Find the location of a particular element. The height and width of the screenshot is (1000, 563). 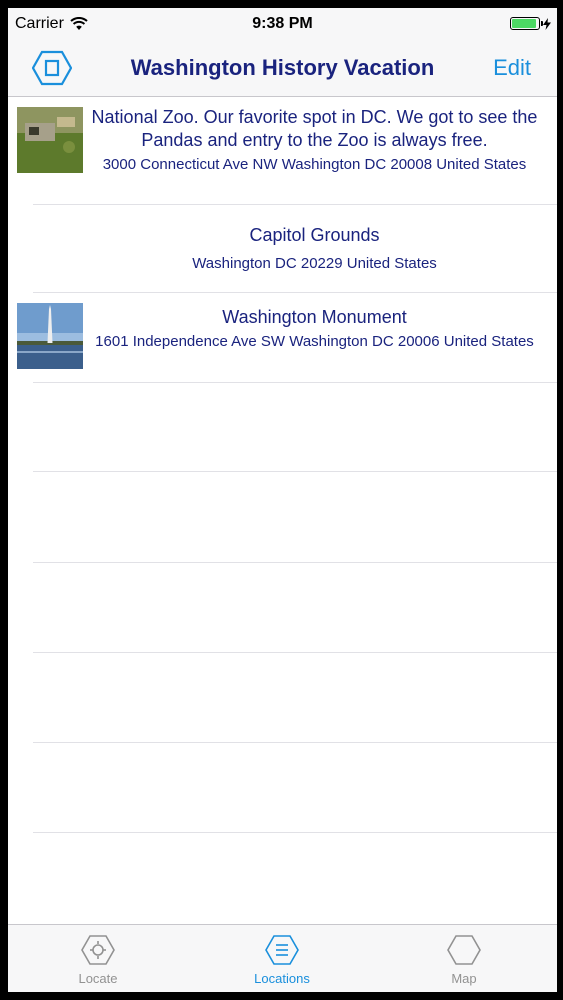

navigation-bar: Washington History Vacation Edit is located at coordinates (282, 68).